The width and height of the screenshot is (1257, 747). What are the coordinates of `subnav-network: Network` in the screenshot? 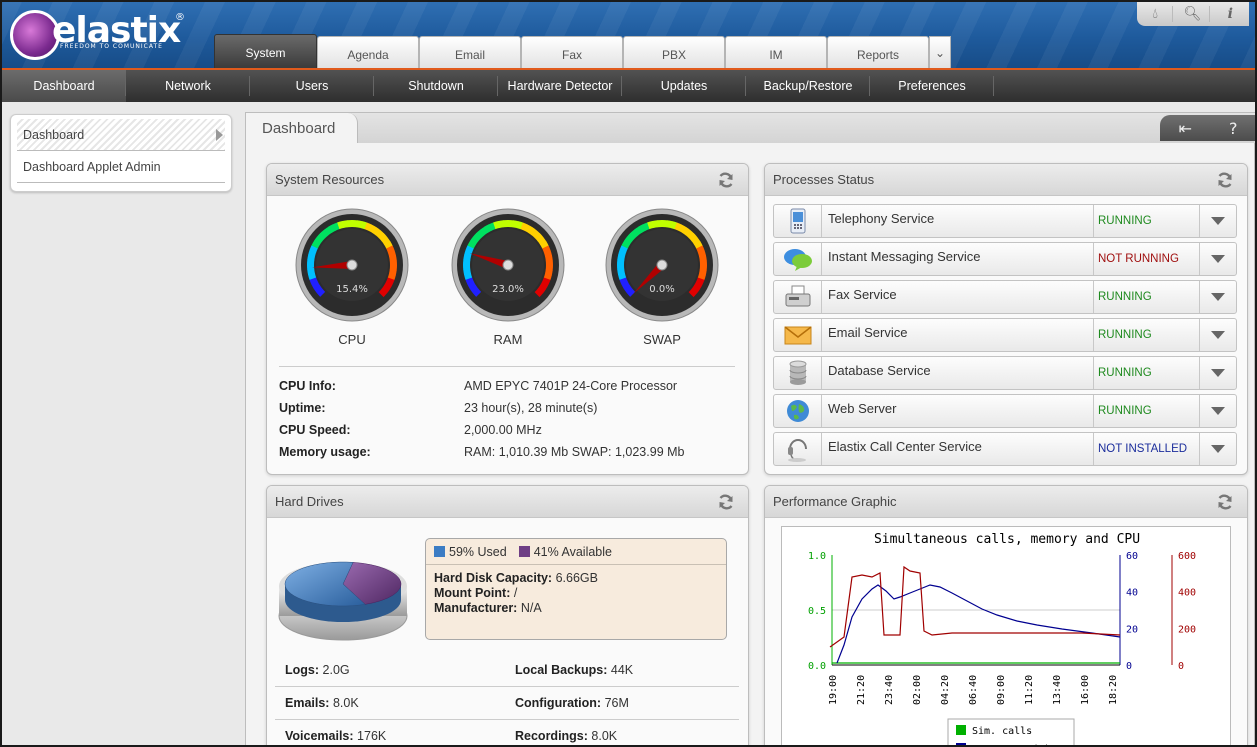 It's located at (188, 86).